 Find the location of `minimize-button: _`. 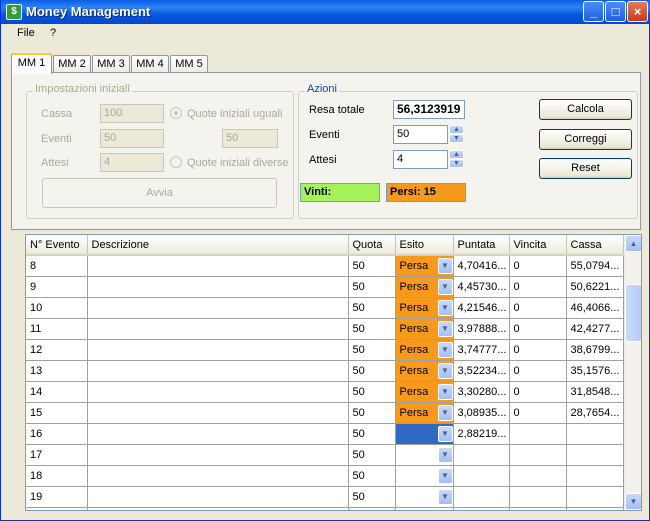

minimize-button: _ is located at coordinates (593, 11).